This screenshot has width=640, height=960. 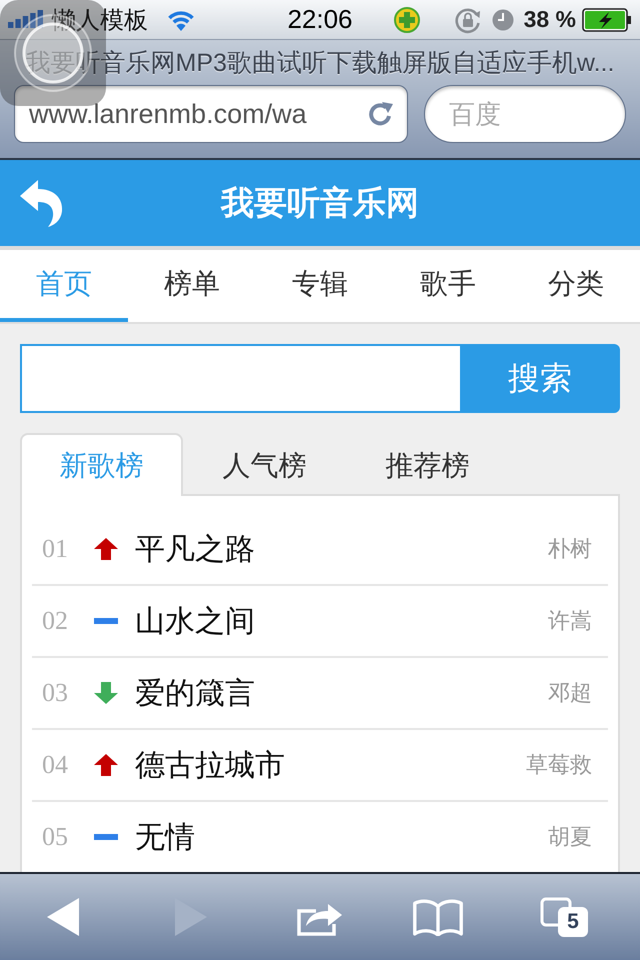 What do you see at coordinates (320, 286) in the screenshot?
I see `nav-tab: 专辑` at bounding box center [320, 286].